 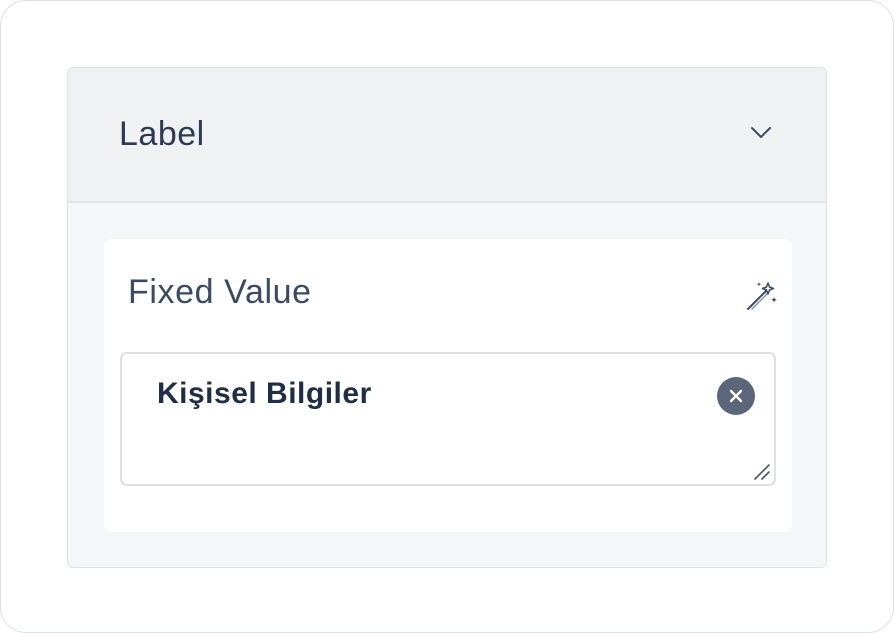 I want to click on fixed-value-label: Fixed Value, so click(x=220, y=292).